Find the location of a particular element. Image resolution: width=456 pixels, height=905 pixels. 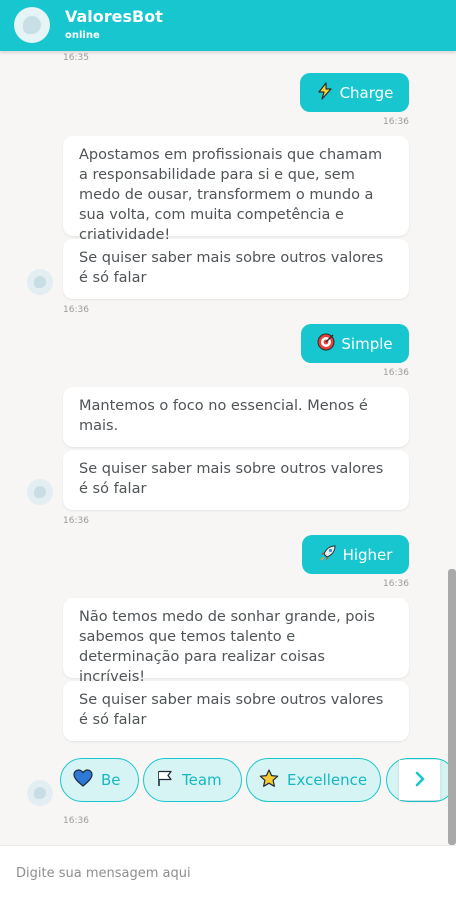

chat-header: ValoresBot online is located at coordinates (228, 25).